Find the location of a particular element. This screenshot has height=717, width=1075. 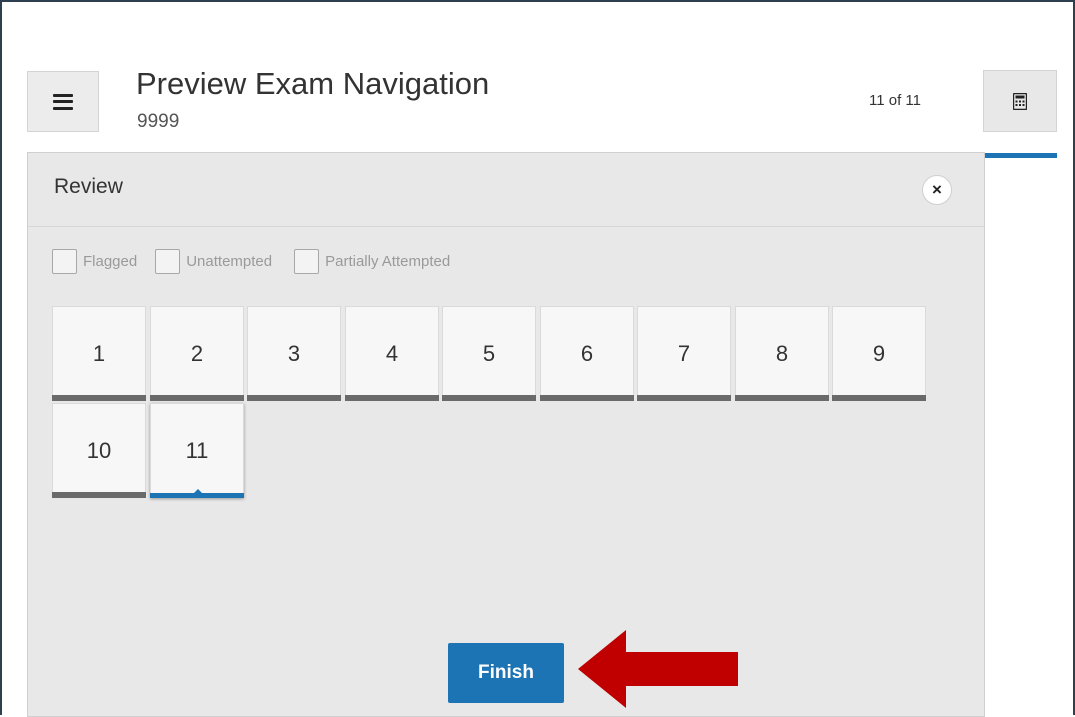

progress-indicator is located at coordinates (1021, 155).